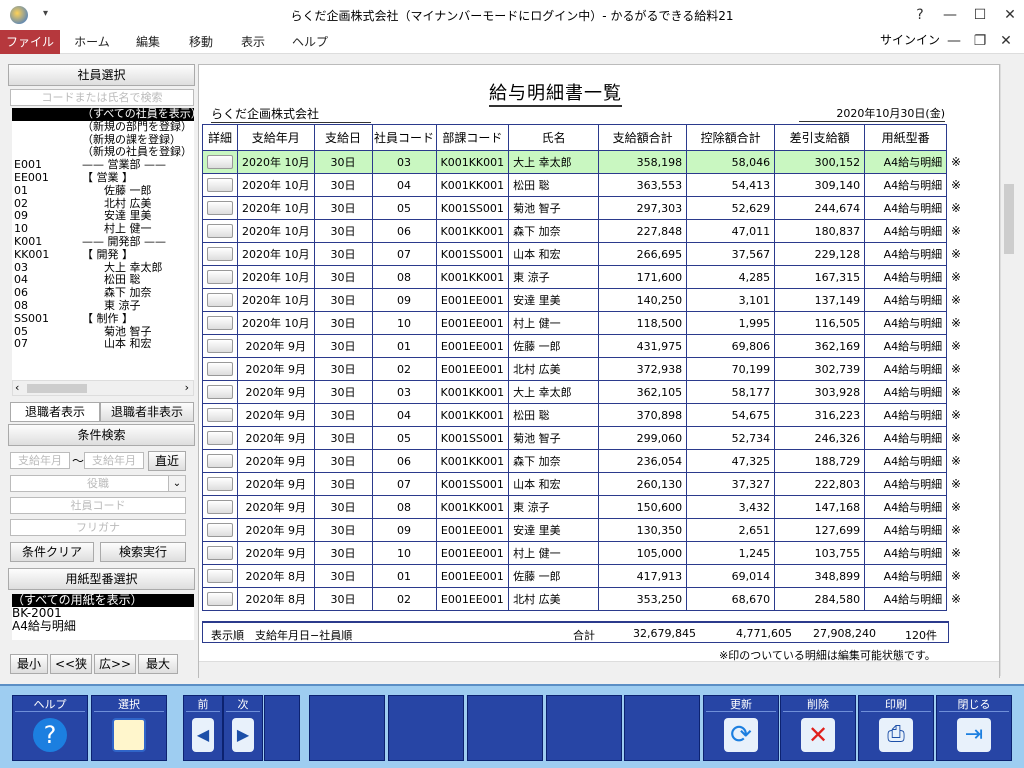 The height and width of the screenshot is (768, 1024). What do you see at coordinates (17, 387) in the screenshot?
I see `scroll-left-icon: ‹` at bounding box center [17, 387].